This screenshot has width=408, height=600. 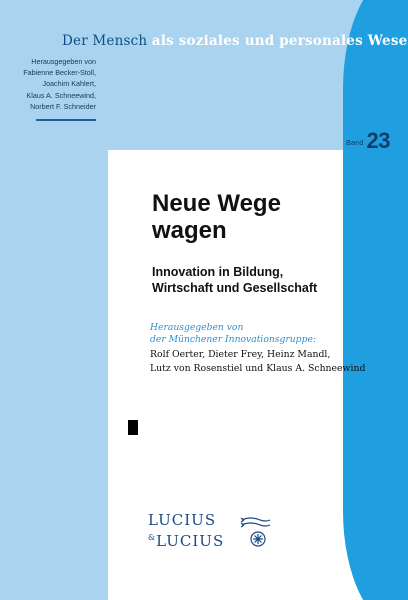 I want to click on publisher-logo-text: LUCIUS &LUCIUS, so click(x=186, y=531).